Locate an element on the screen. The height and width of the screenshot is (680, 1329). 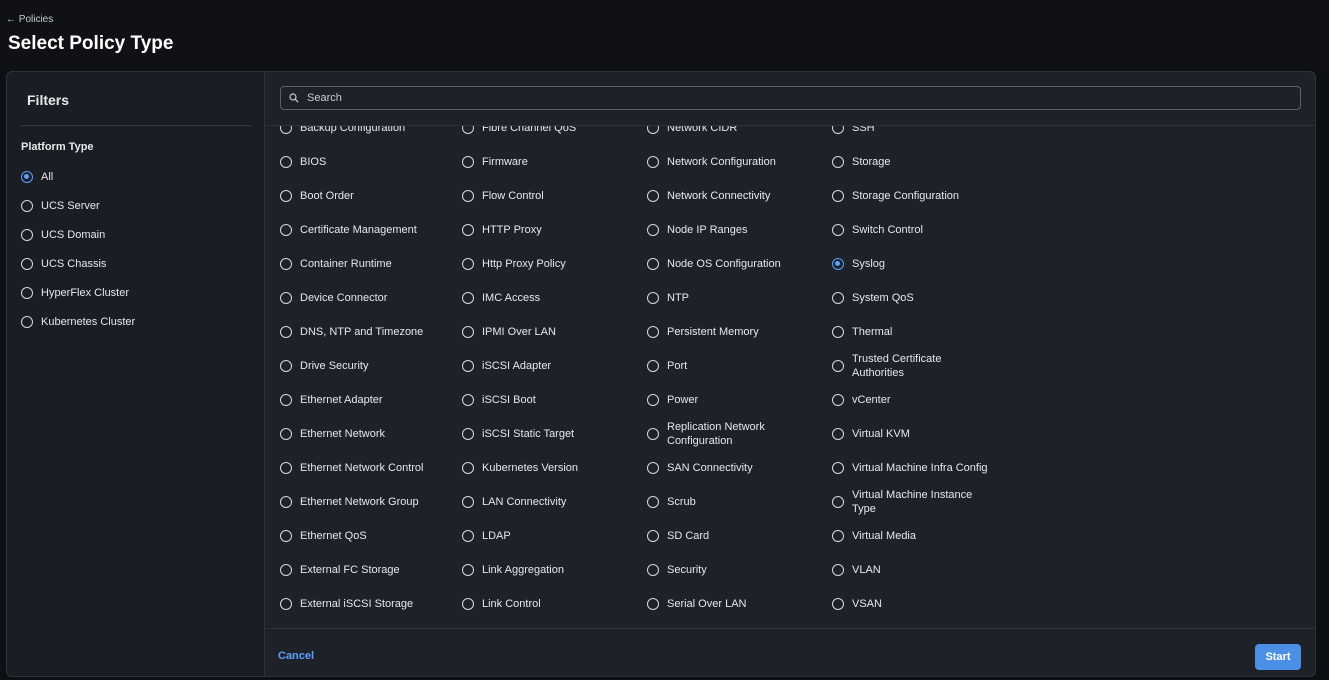
policy-option-imc-access: IMC Access is located at coordinates (520, 298).